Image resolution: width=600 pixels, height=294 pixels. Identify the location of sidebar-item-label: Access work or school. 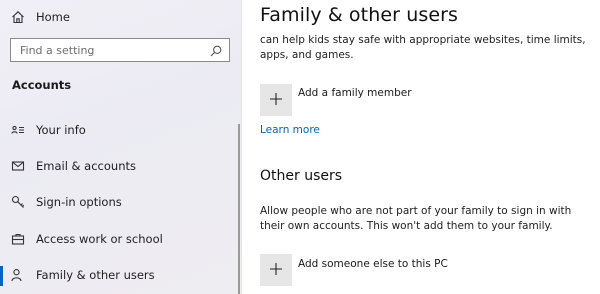
(99, 239).